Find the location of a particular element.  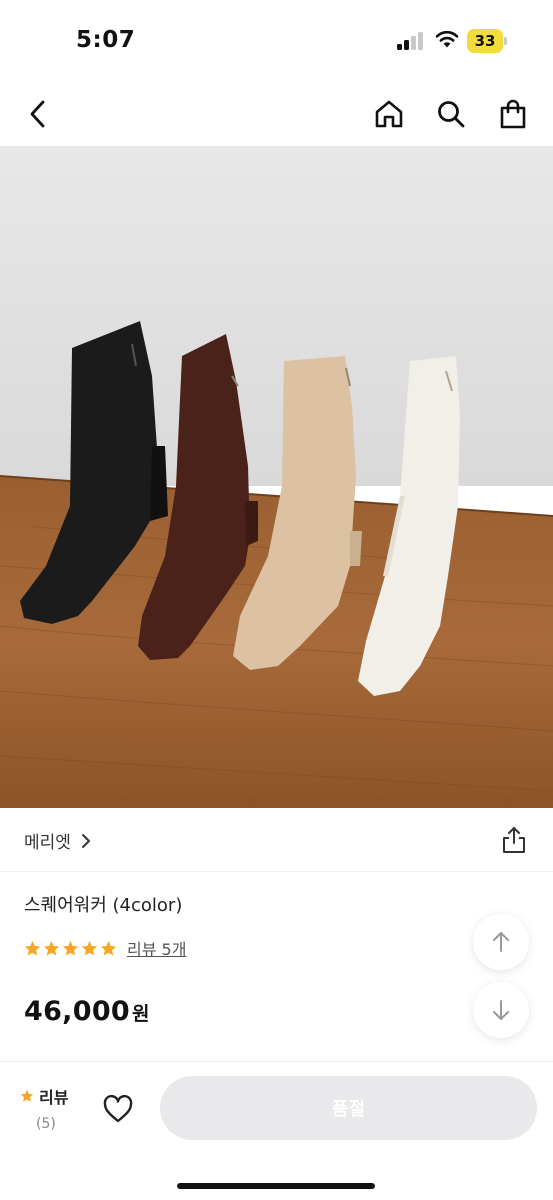

home-icon is located at coordinates (389, 114).